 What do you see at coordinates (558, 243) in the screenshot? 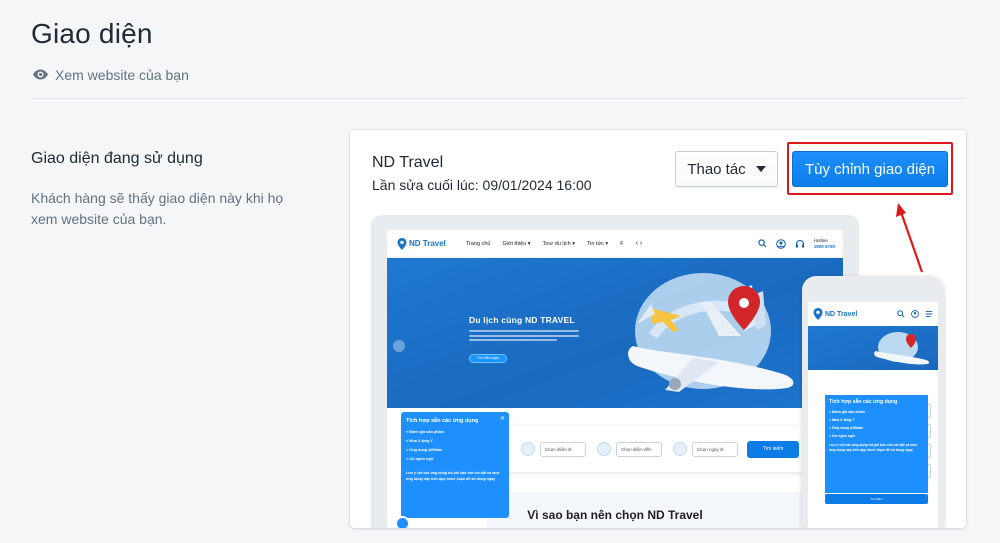
I see `preview-nav-item: Tour du lịch ▾` at bounding box center [558, 243].